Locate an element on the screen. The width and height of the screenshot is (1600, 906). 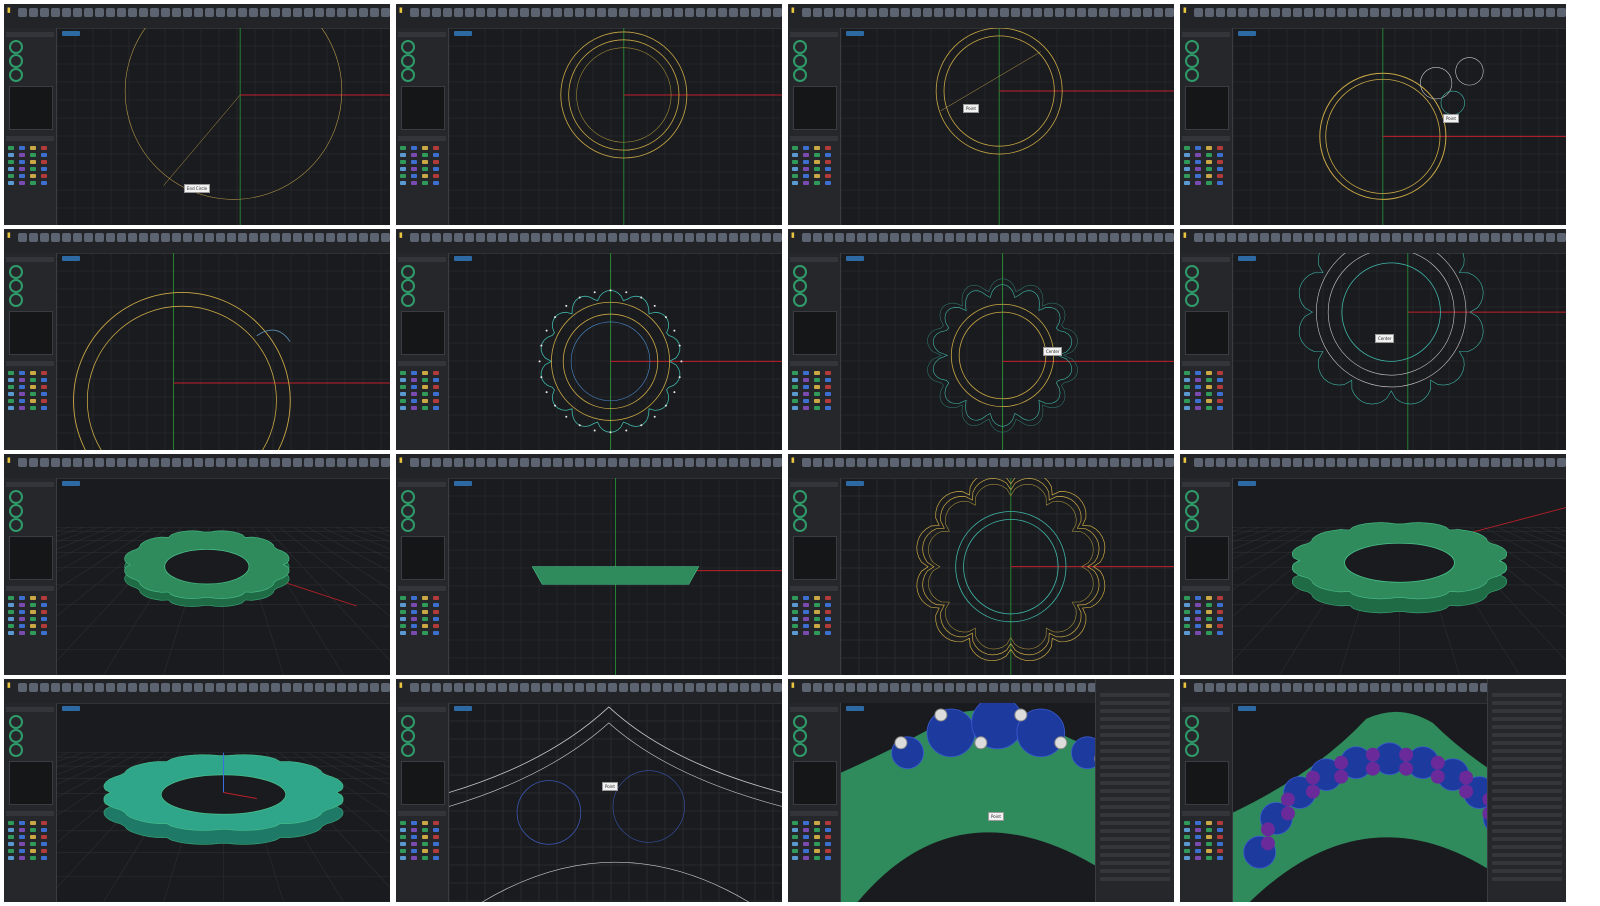
viewport is located at coordinates (223, 576).